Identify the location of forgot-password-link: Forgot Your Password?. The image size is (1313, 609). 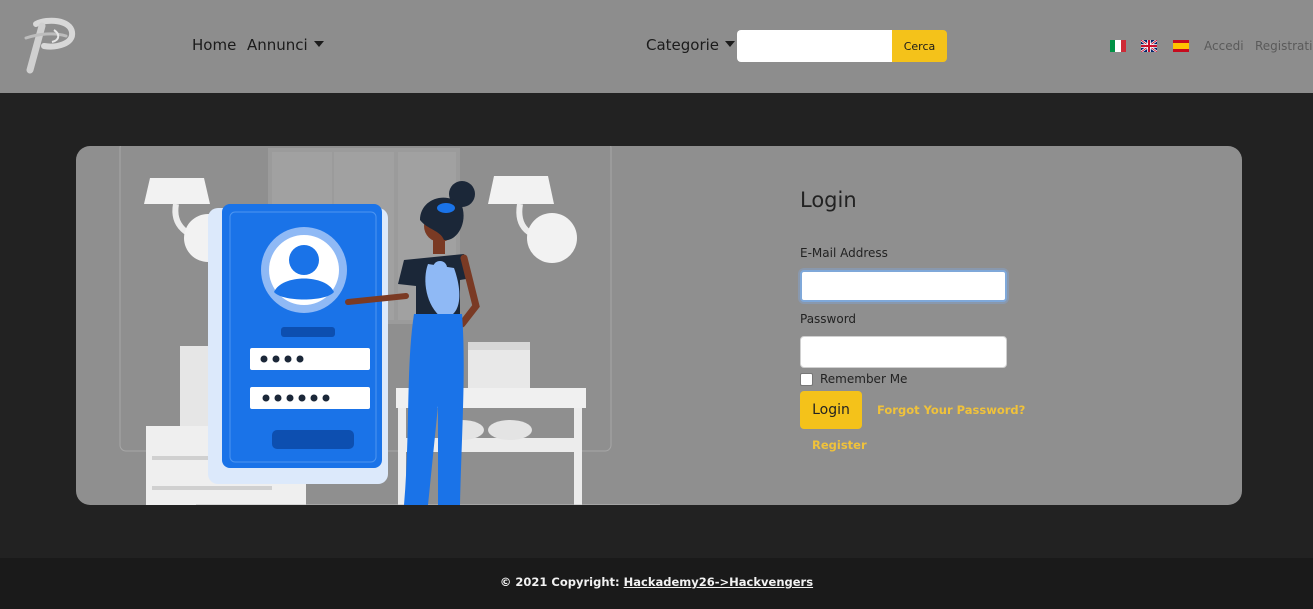
(951, 410).